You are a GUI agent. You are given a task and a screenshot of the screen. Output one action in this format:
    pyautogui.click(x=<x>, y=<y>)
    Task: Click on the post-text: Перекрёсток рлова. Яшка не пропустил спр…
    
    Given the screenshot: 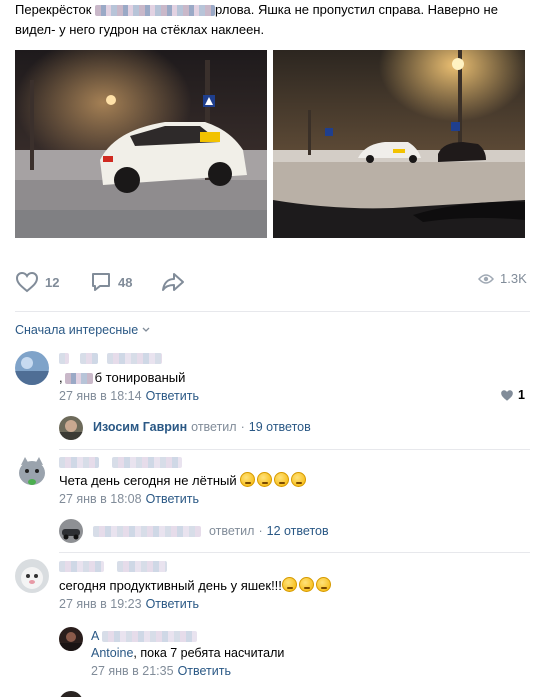 What is the action you would take?
    pyautogui.click(x=272, y=20)
    